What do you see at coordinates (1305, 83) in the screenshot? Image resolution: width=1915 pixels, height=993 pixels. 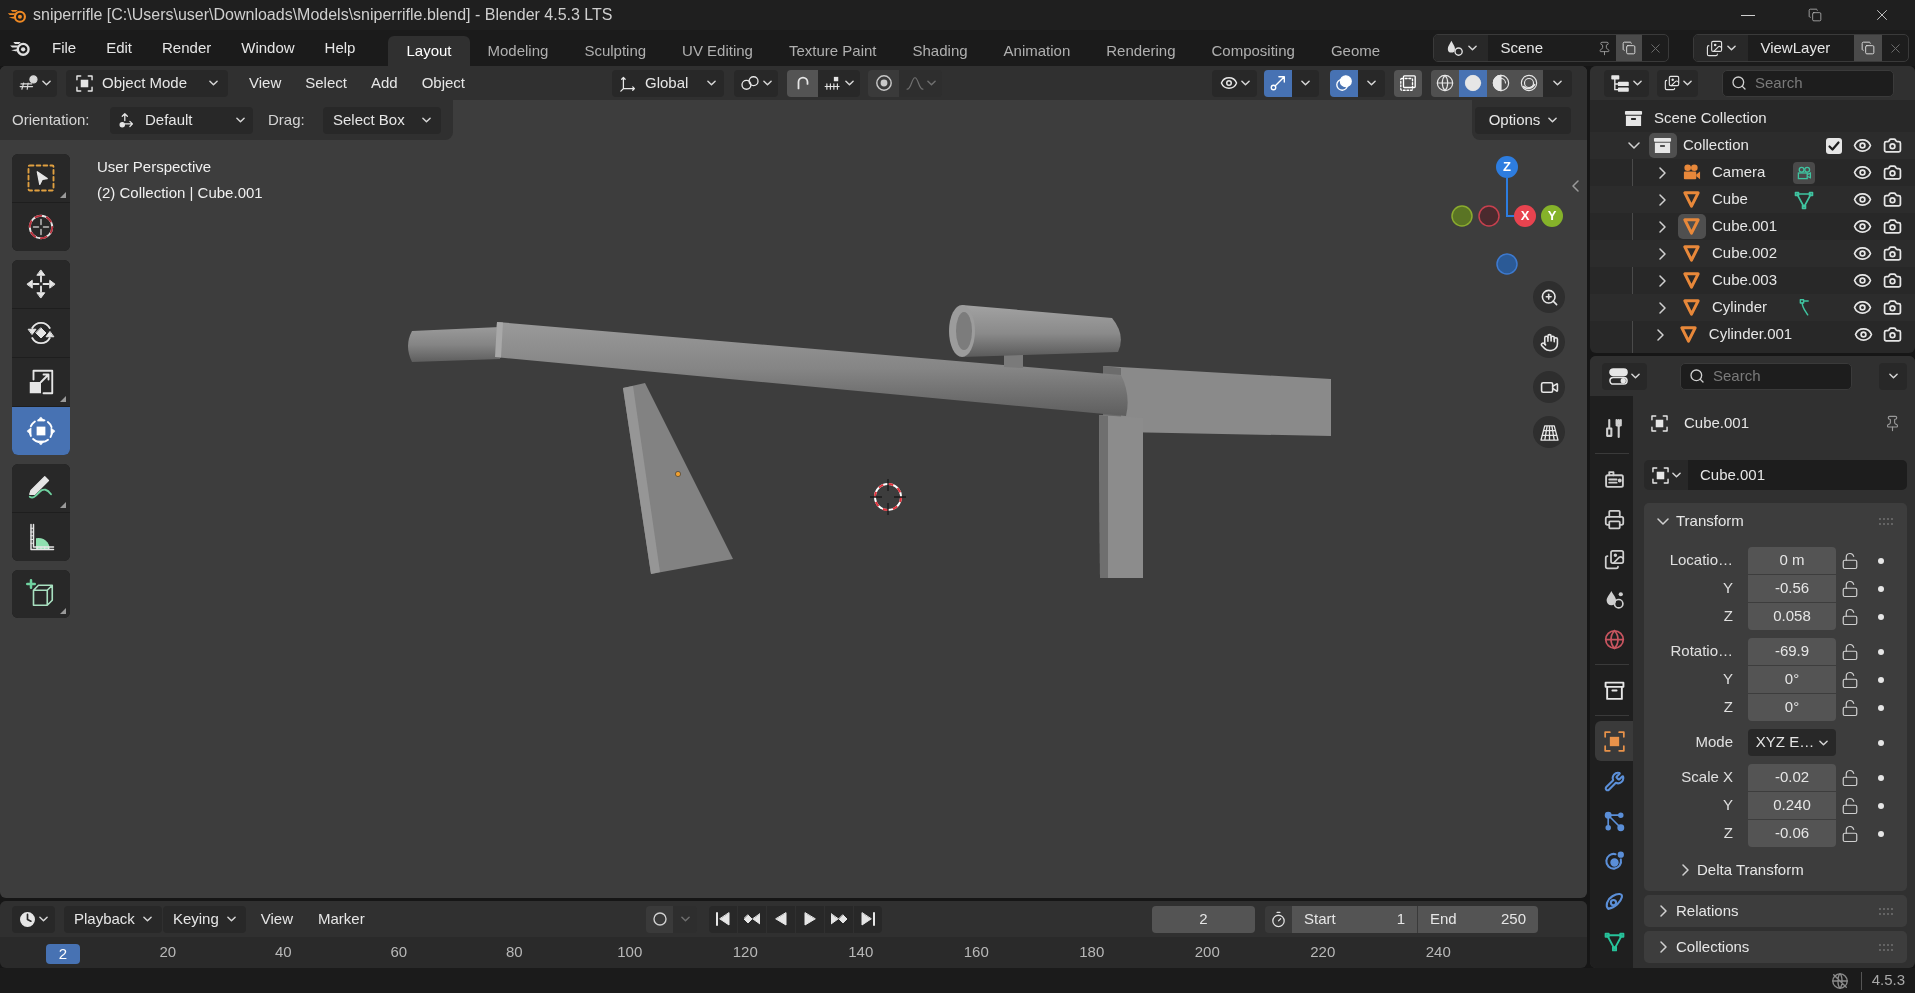 I see `dropdown-button` at bounding box center [1305, 83].